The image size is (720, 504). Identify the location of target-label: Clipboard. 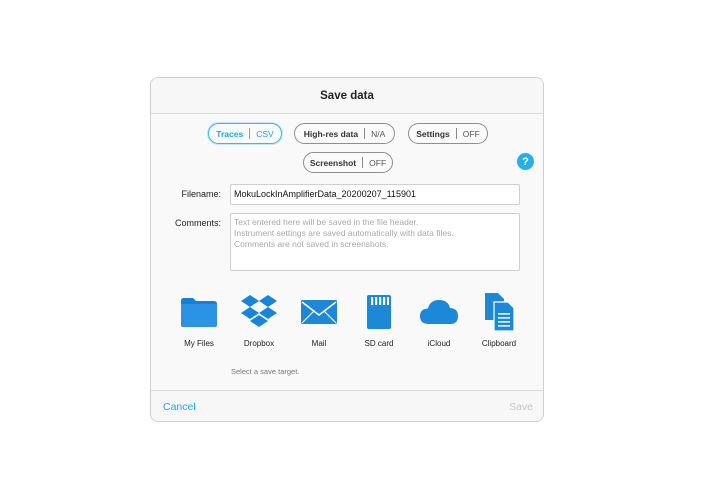
(499, 343).